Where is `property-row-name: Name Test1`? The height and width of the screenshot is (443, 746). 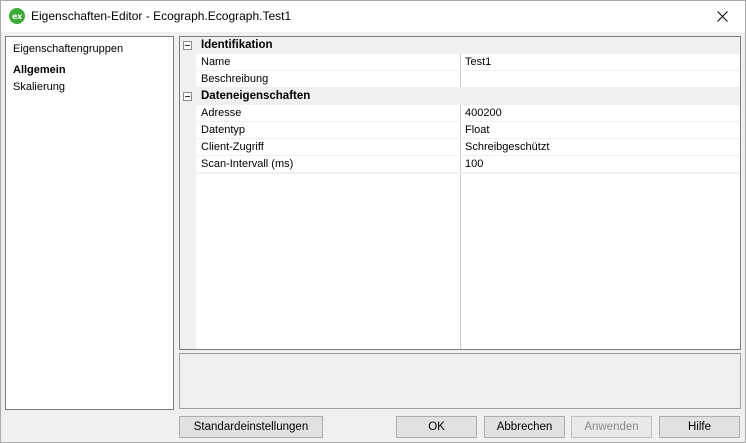 property-row-name: Name Test1 is located at coordinates (460, 62).